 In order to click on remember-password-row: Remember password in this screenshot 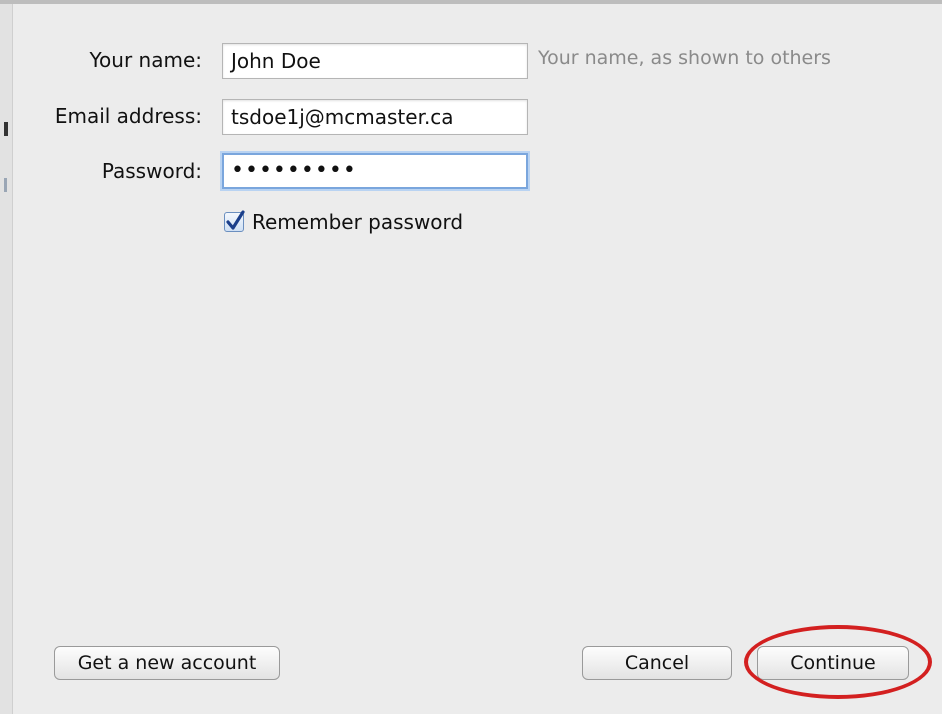, I will do `click(343, 222)`.